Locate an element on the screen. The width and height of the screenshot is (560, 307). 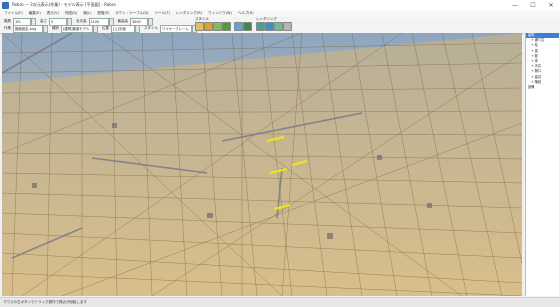
render-light-icon is located at coordinates (260, 26).